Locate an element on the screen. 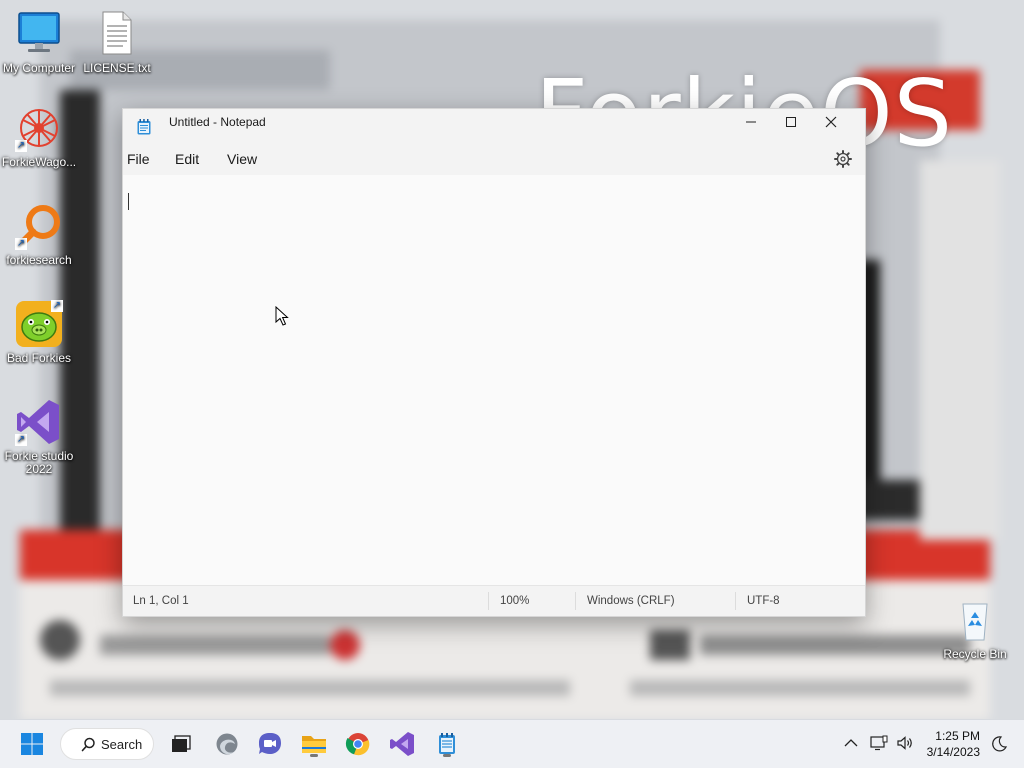 This screenshot has width=1024, height=768. title-bar: Untitled - Notepad is located at coordinates (494, 126).